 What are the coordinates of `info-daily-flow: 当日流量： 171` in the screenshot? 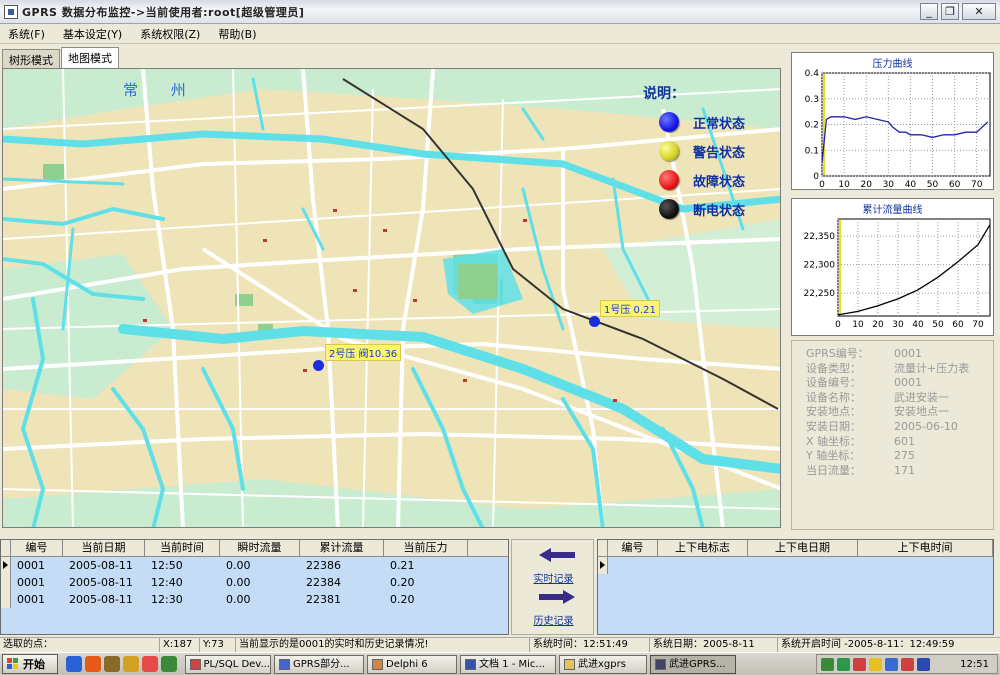 It's located at (860, 470).